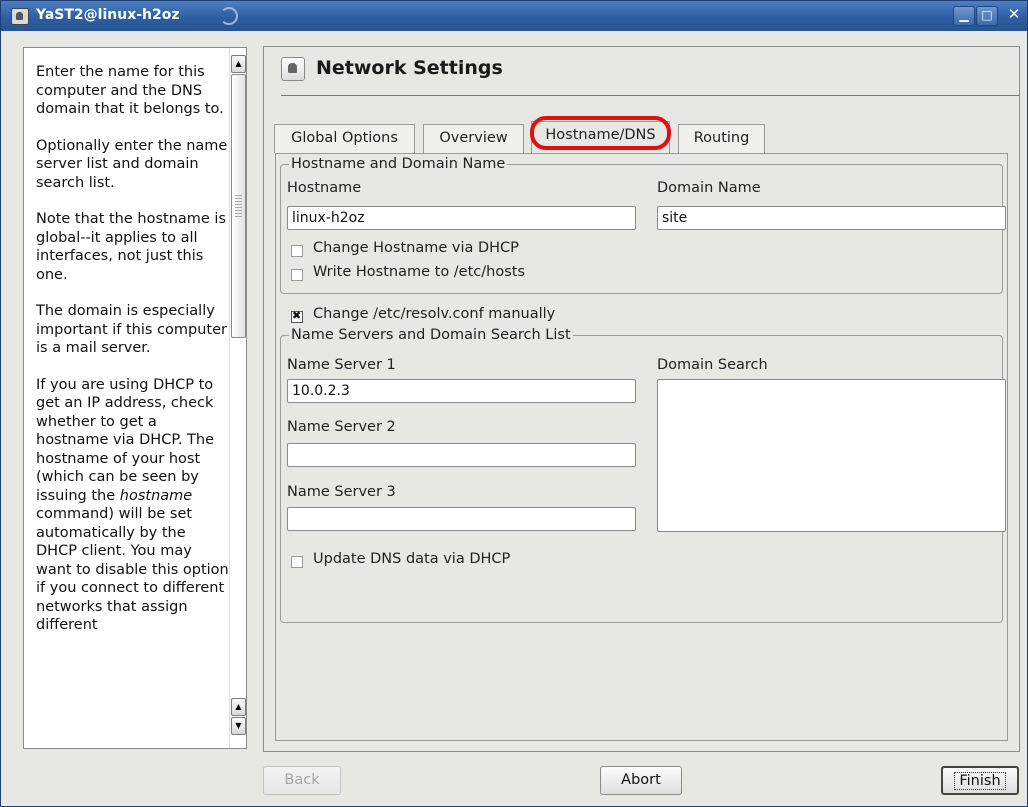 Image resolution: width=1028 pixels, height=807 pixels. I want to click on scrollbar-thumb, so click(238, 206).